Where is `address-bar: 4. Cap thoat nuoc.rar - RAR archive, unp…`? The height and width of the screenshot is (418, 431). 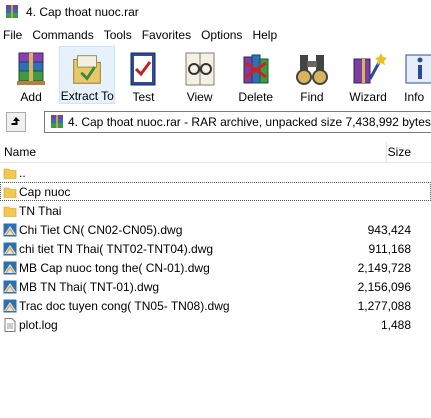 address-bar: 4. Cap thoat nuoc.rar - RAR archive, unp… is located at coordinates (215, 123).